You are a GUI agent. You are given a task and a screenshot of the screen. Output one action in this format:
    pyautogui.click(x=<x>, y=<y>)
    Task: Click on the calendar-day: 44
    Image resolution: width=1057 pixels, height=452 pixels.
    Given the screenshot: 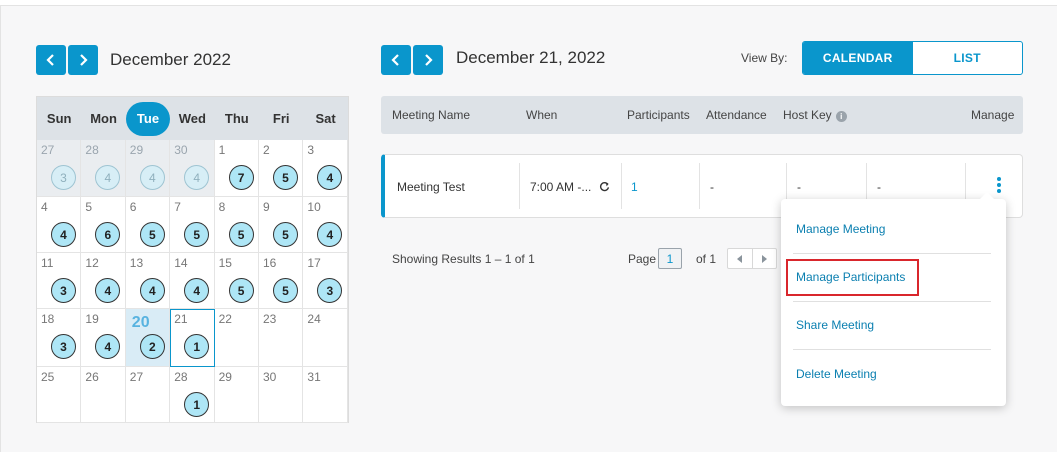 What is the action you would take?
    pyautogui.click(x=59, y=225)
    